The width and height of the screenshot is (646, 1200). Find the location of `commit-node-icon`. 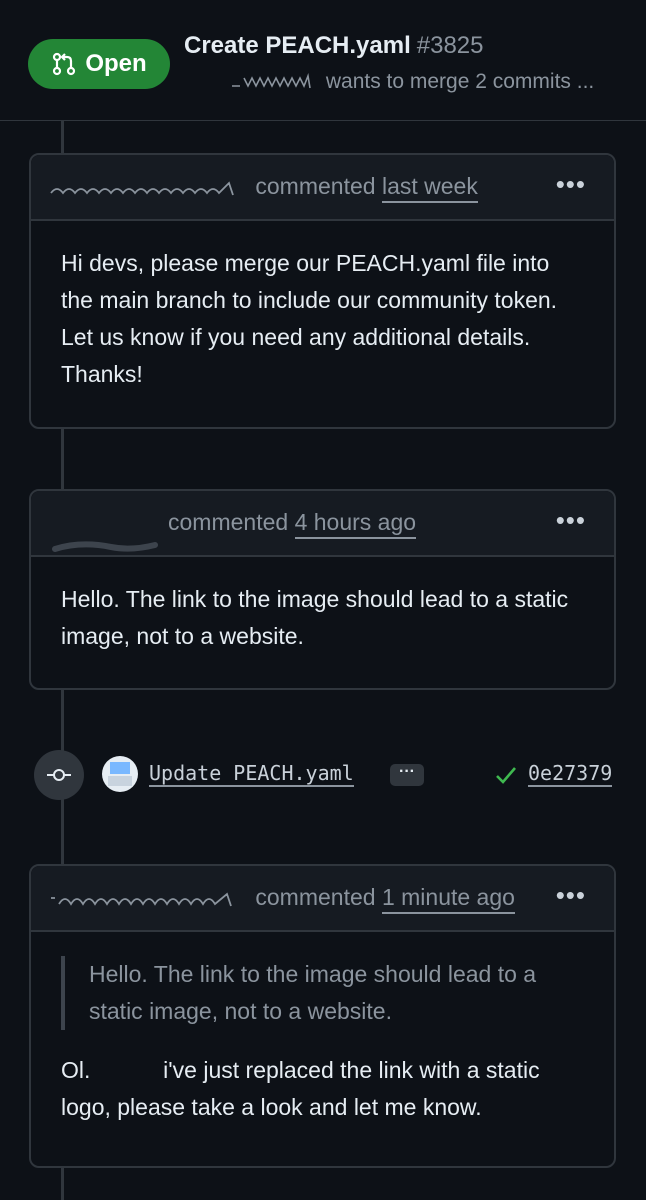

commit-node-icon is located at coordinates (59, 775).